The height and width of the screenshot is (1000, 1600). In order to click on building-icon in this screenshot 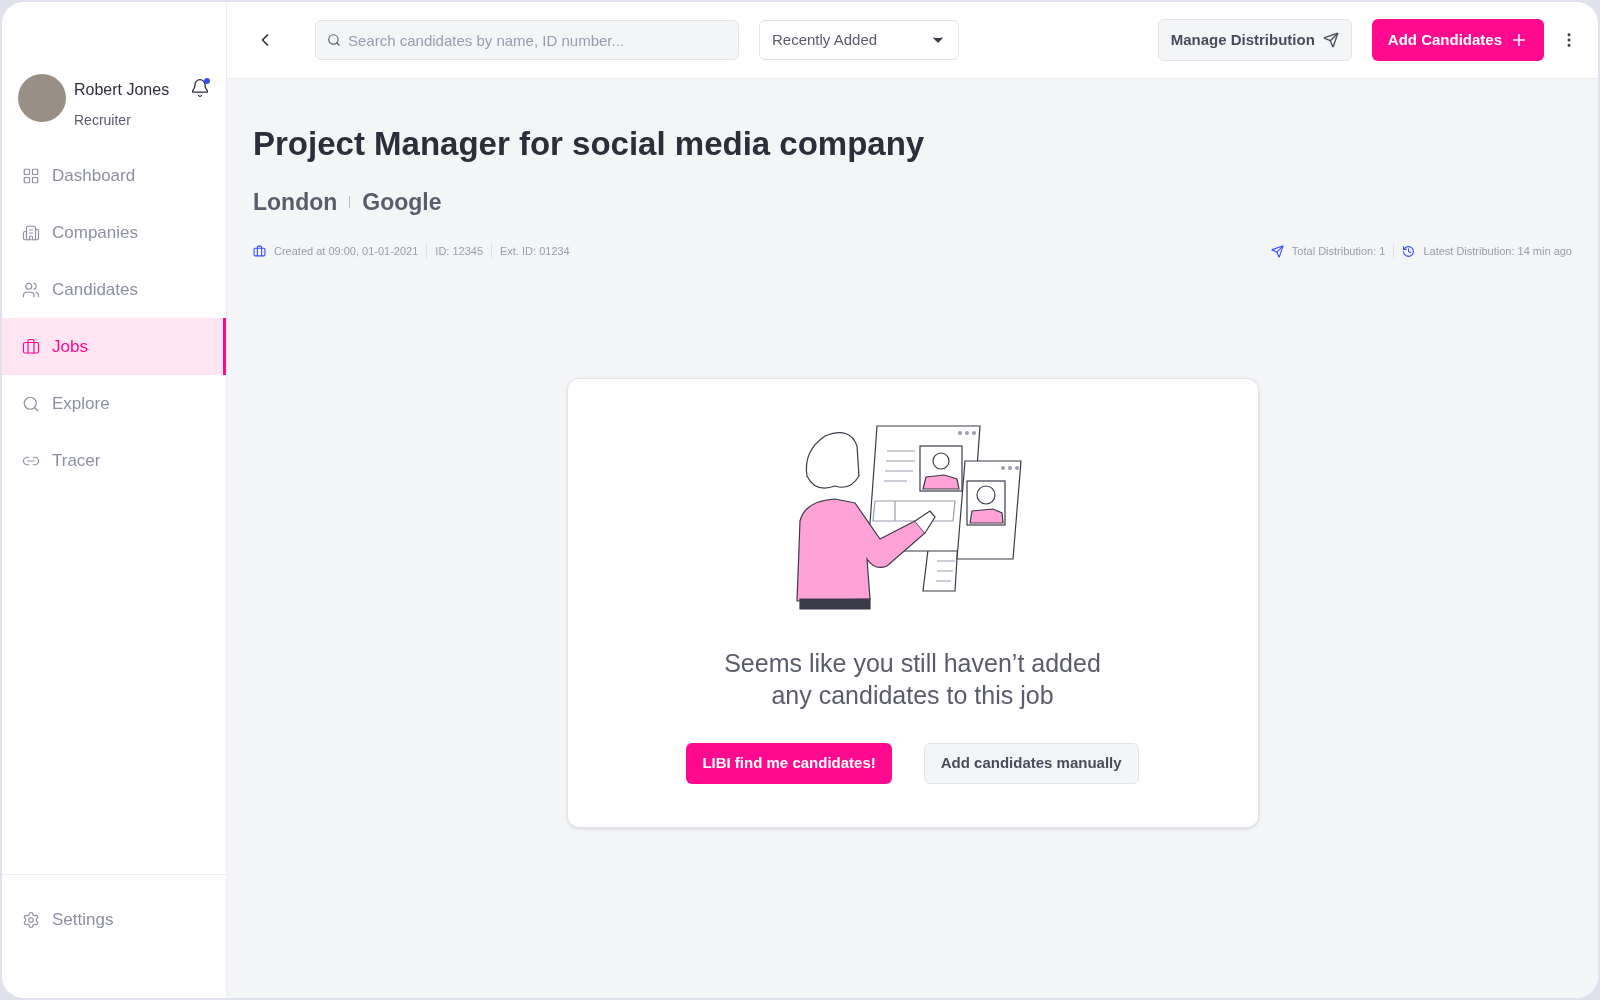, I will do `click(31, 232)`.